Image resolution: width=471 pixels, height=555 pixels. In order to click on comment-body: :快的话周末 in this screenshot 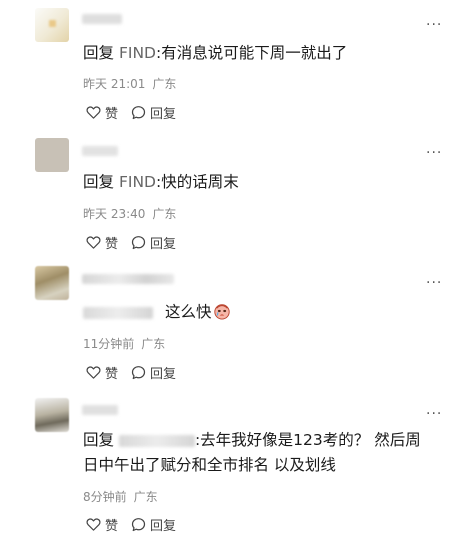, I will do `click(197, 182)`.